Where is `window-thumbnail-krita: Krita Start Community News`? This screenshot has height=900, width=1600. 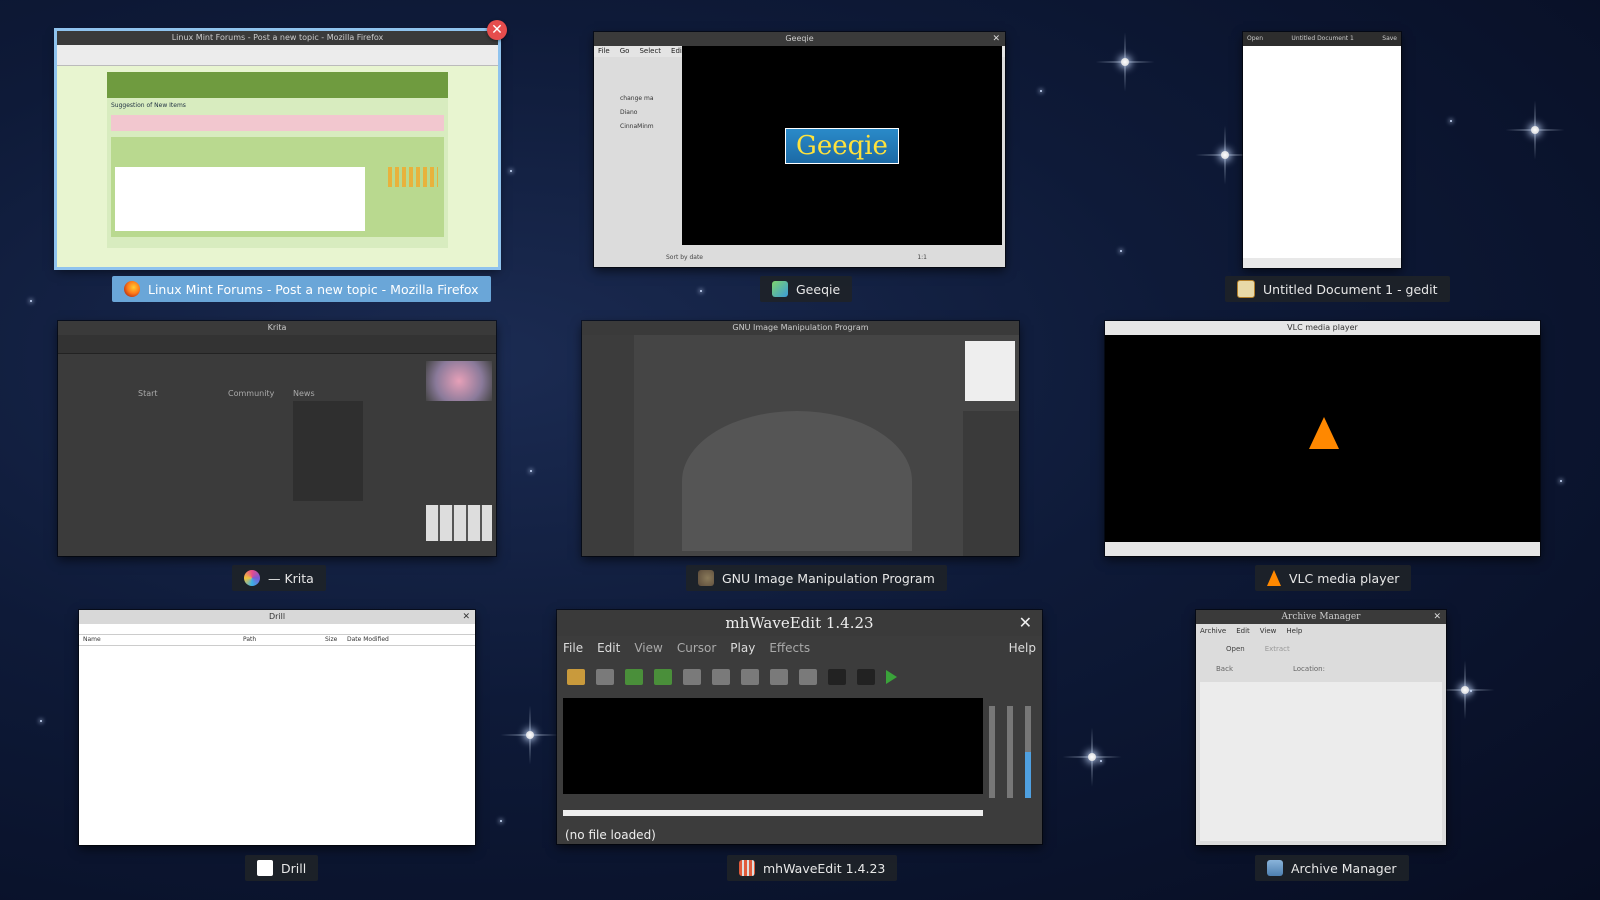
window-thumbnail-krita: Krita Start Community News is located at coordinates (277, 438).